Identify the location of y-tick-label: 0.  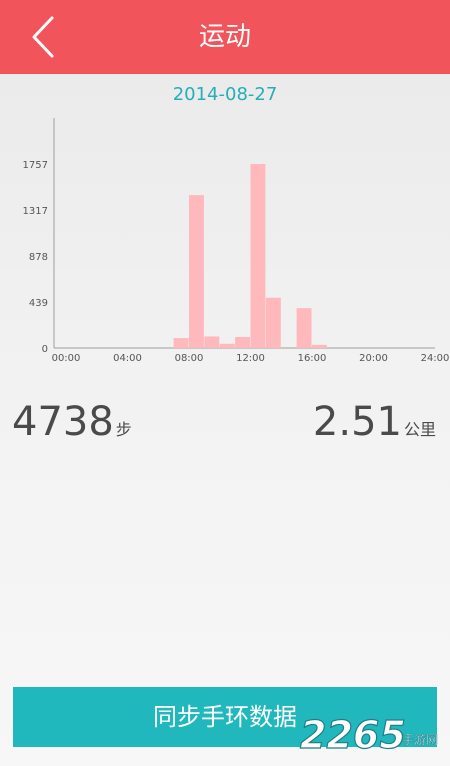
(45, 349).